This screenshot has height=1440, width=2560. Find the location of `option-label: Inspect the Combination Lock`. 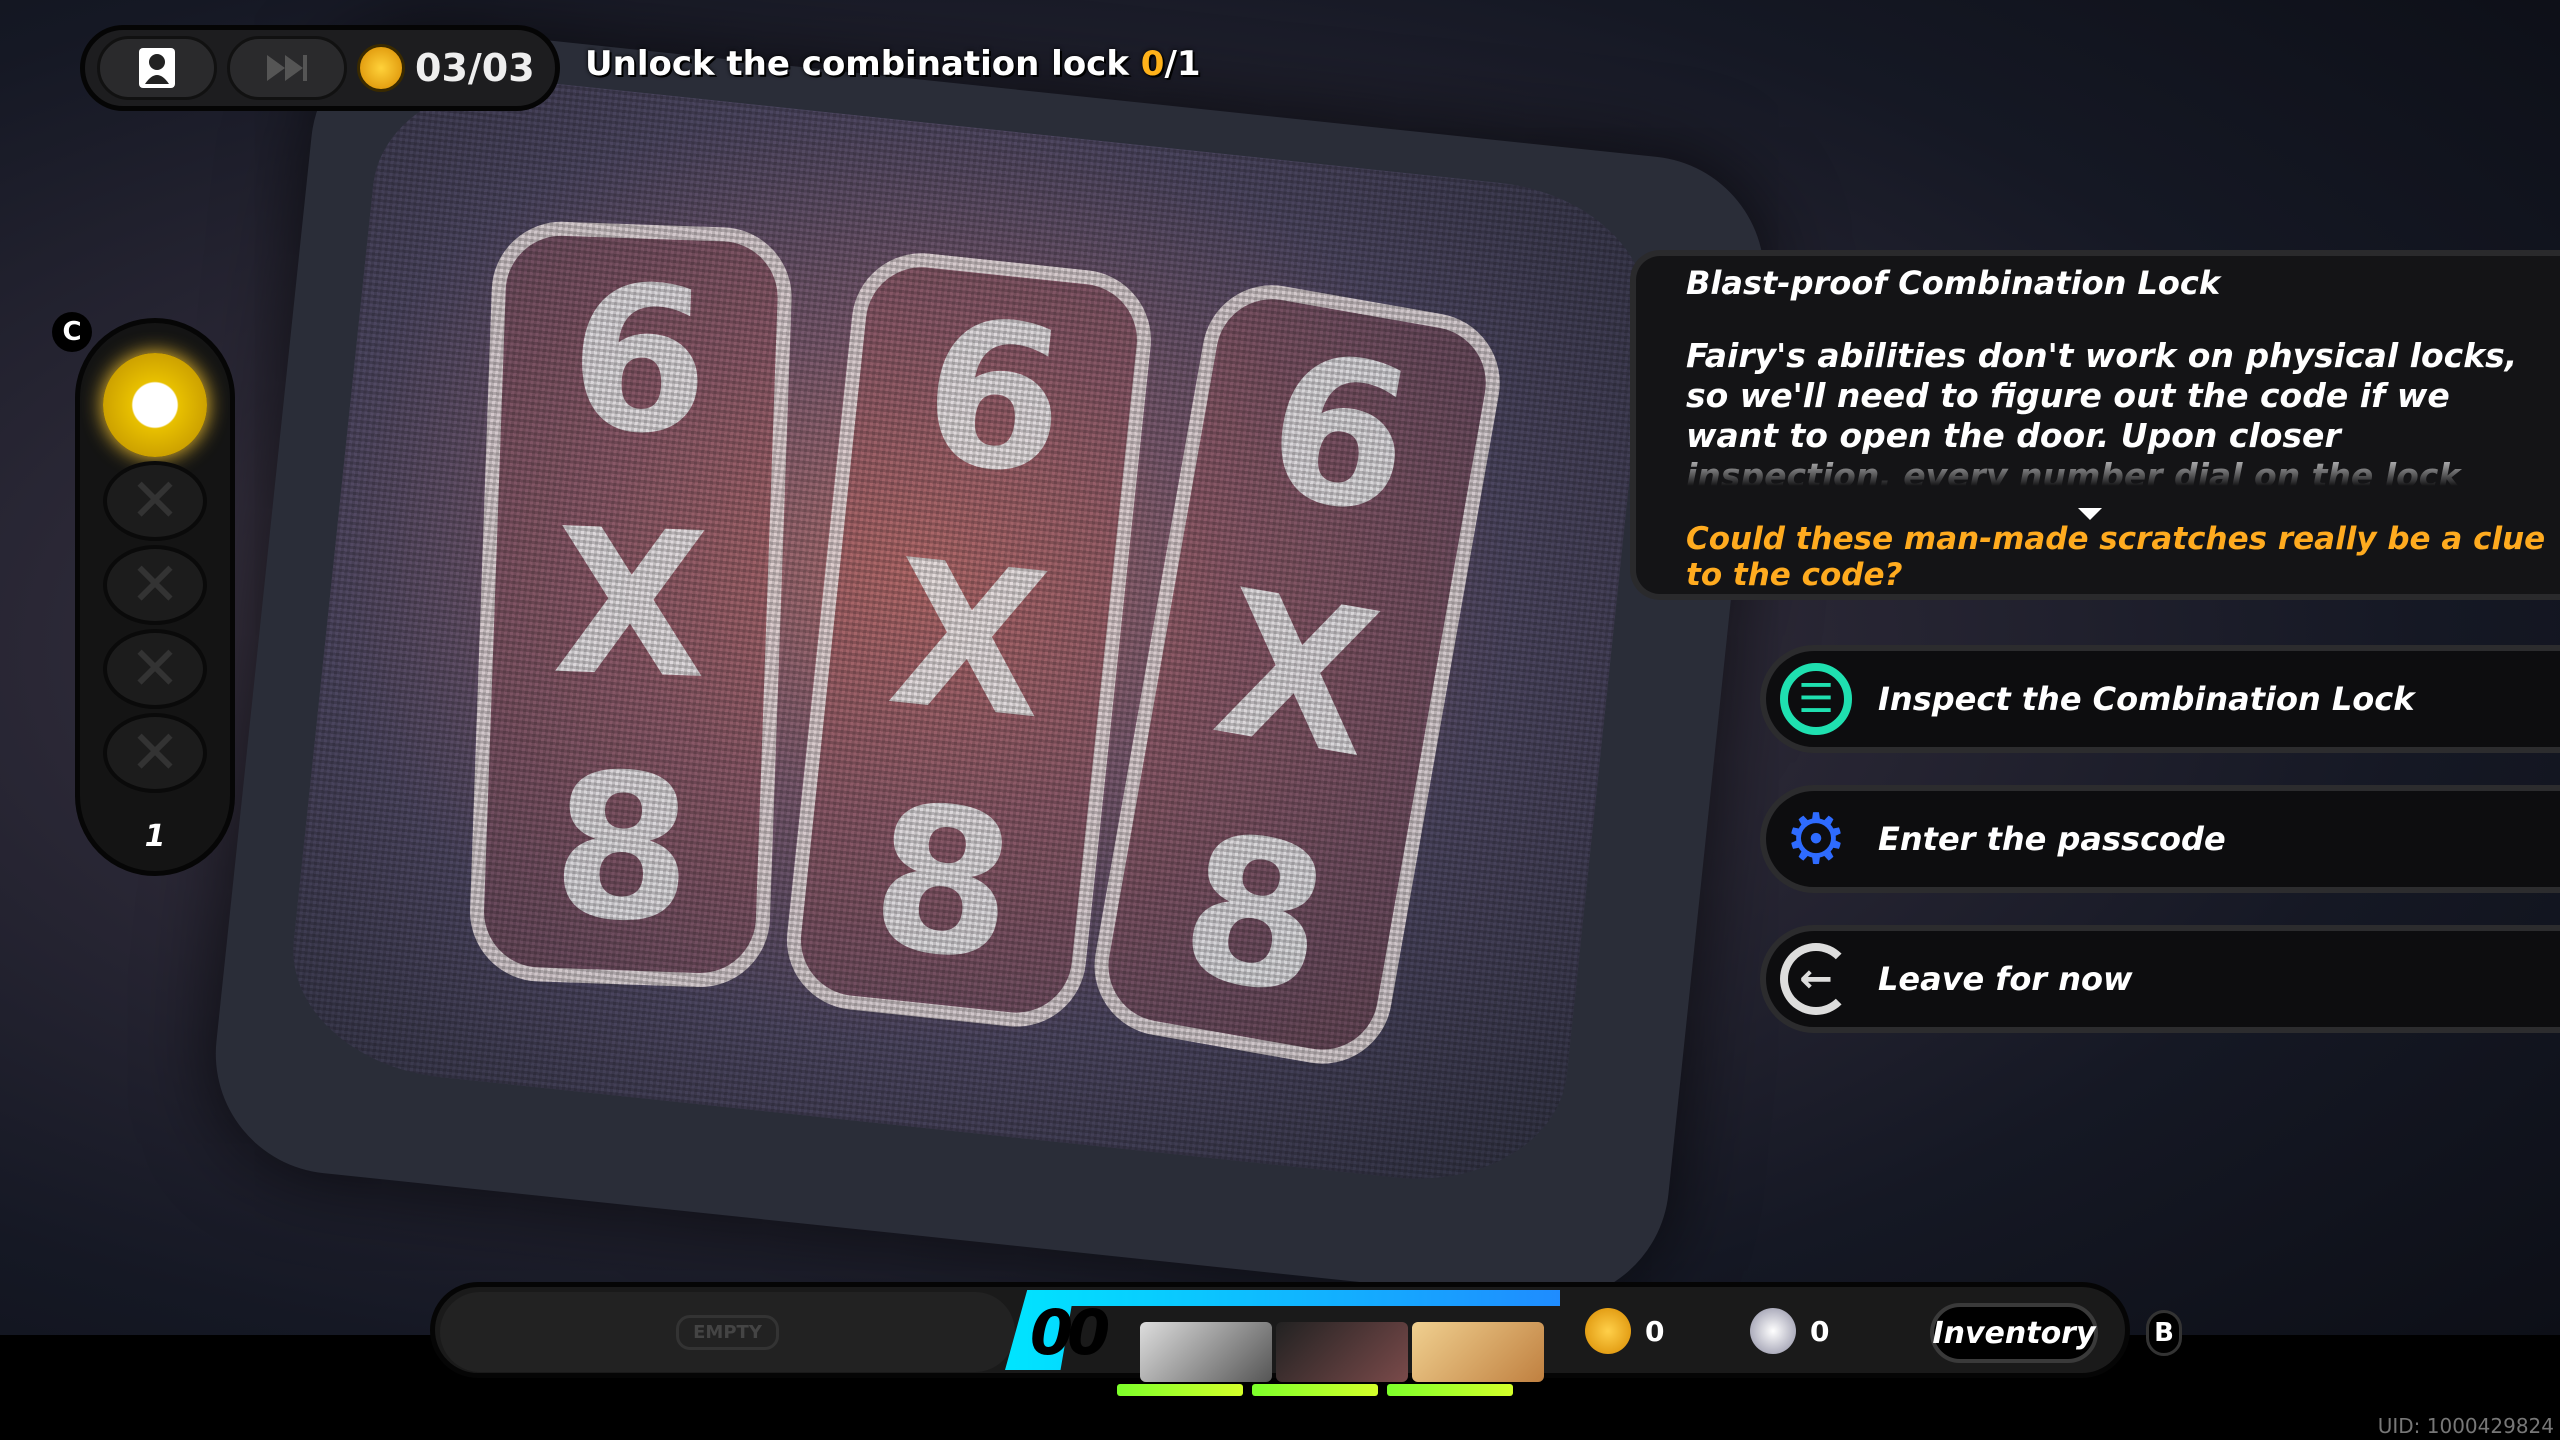

option-label: Inspect the Combination Lock is located at coordinates (2146, 699).